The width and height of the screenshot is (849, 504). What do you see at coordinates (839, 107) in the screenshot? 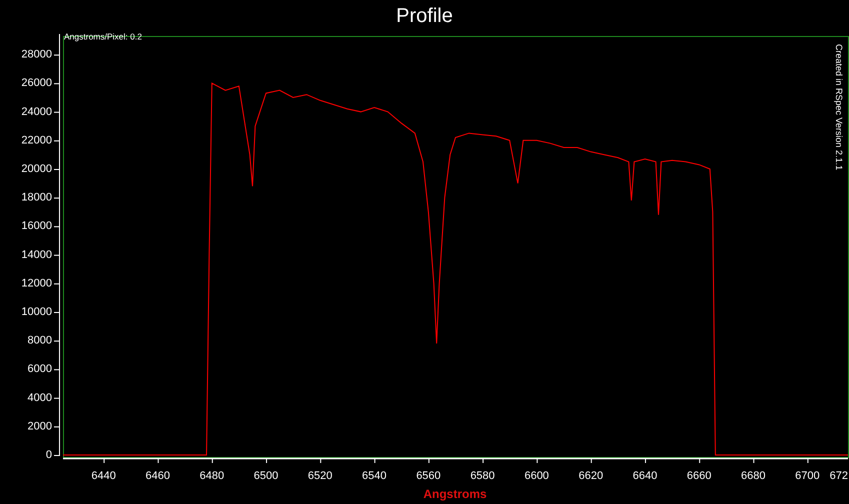
I see `credit-text: Created in RSpec Version 2.1.1` at bounding box center [839, 107].